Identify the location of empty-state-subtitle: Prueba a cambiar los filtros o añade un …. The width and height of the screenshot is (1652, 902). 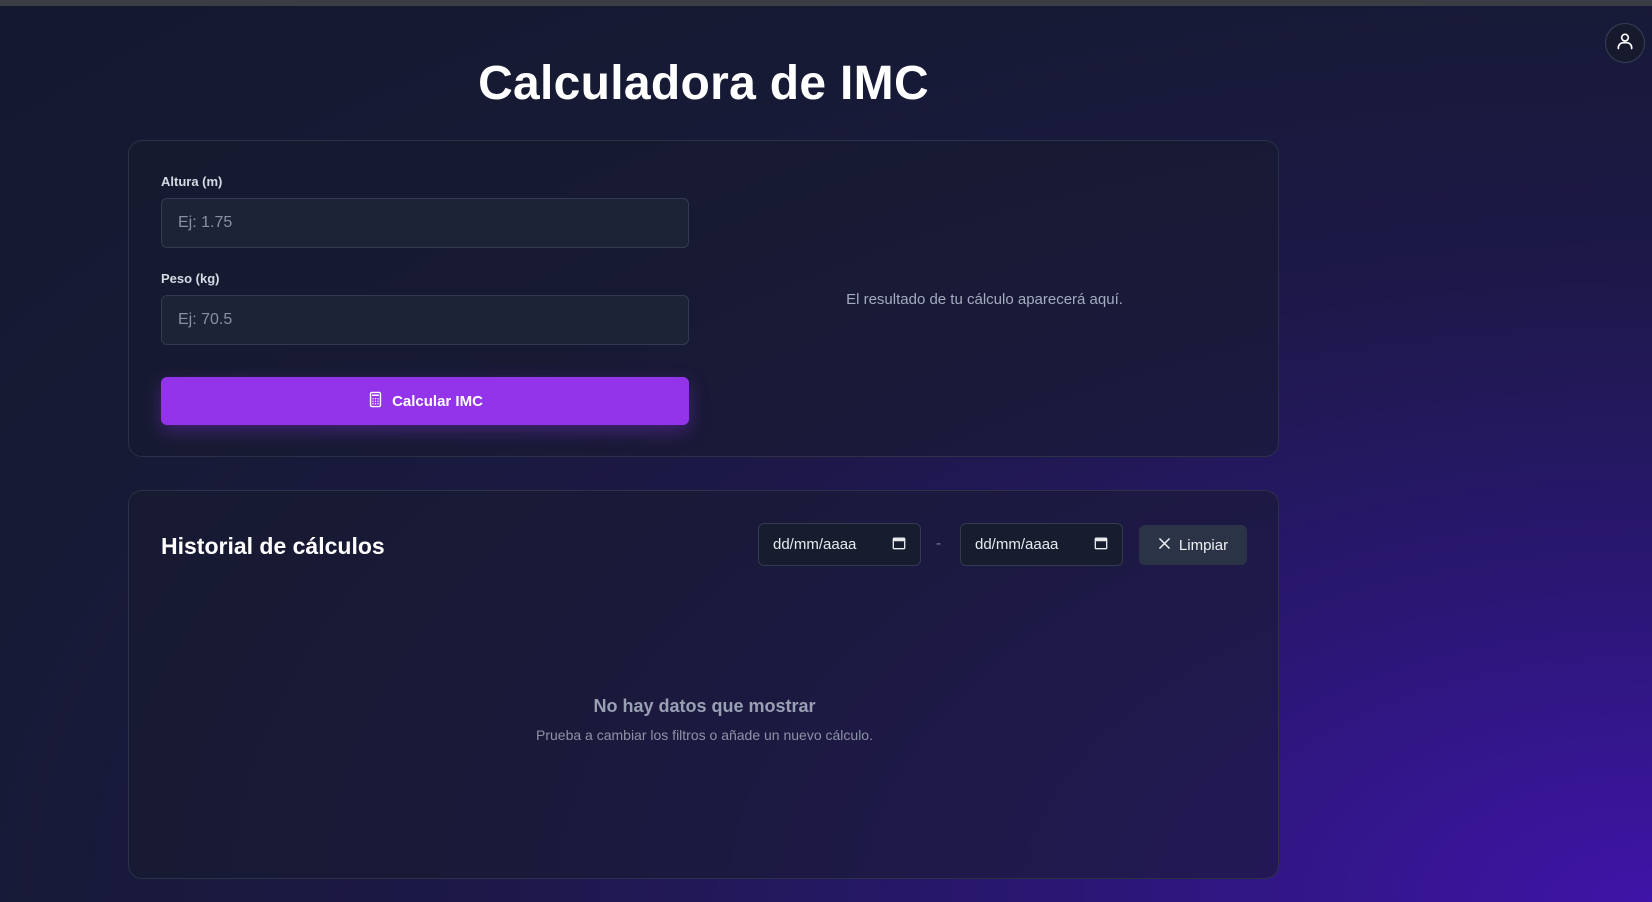
(704, 735).